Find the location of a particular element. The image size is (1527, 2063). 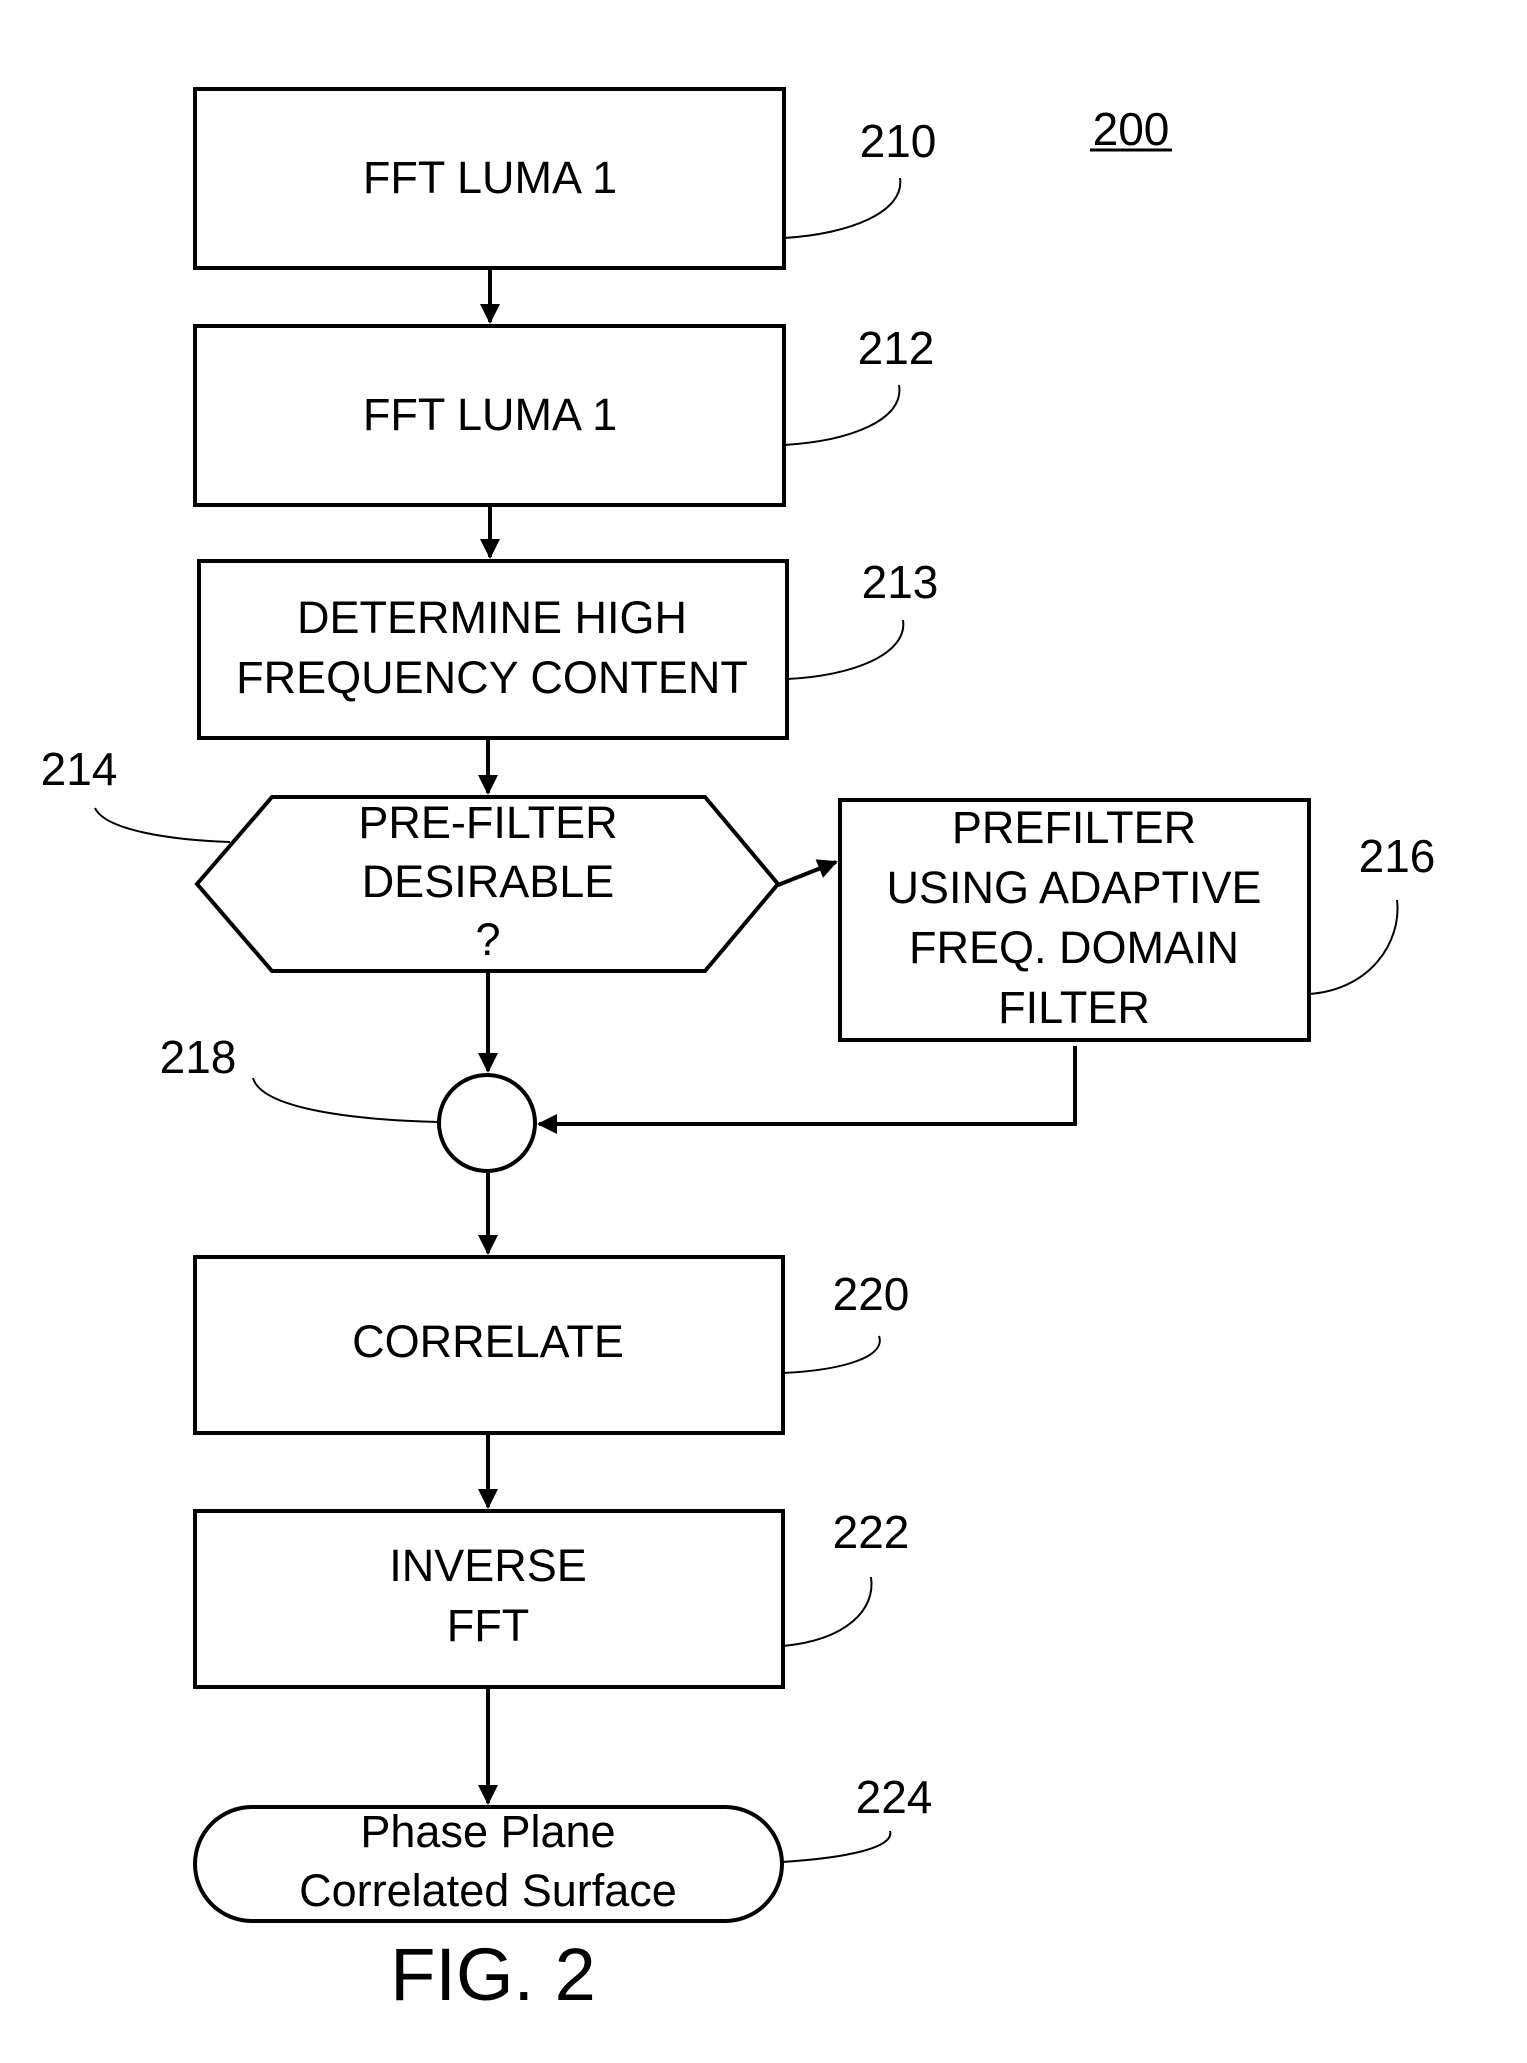

decision-hexagon-214: PRE-FILTER DESIRABLE ? is located at coordinates (487, 884).